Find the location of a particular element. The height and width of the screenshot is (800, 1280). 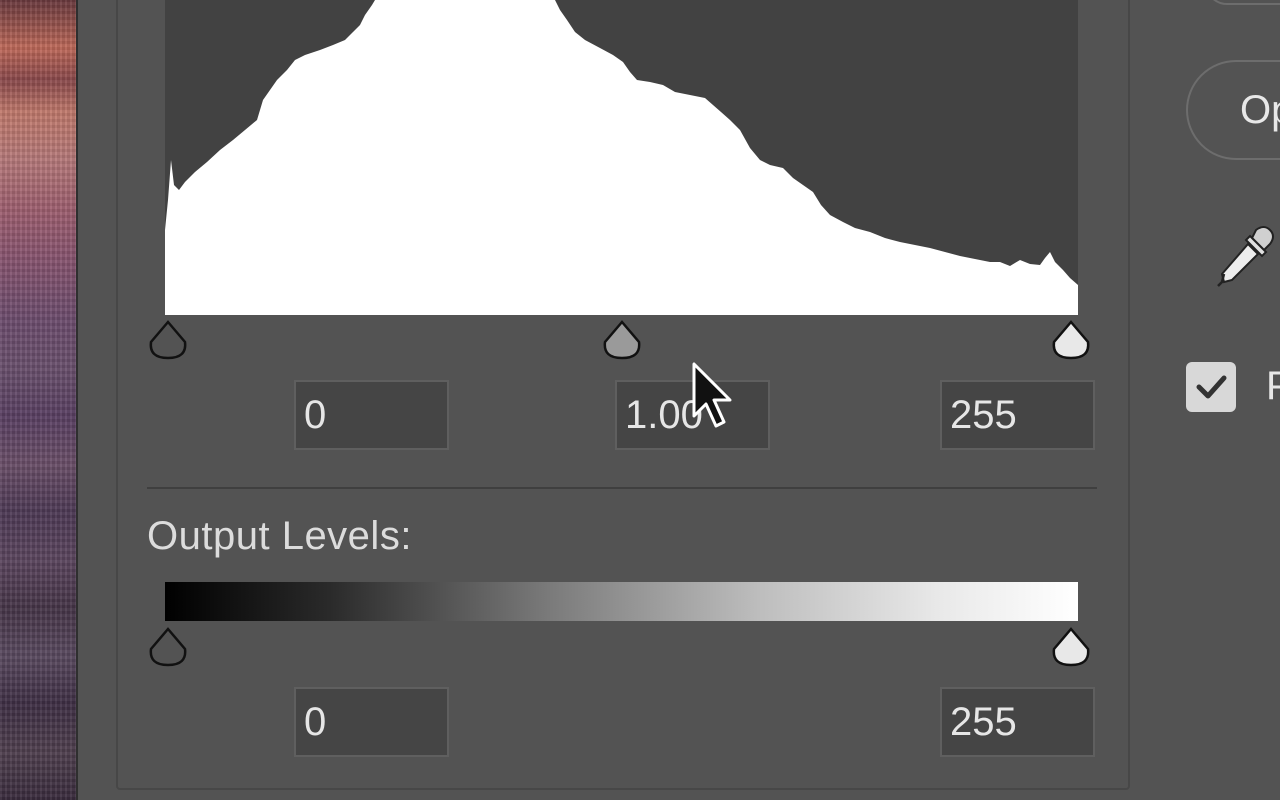

options-button: Op is located at coordinates (1233, 110).